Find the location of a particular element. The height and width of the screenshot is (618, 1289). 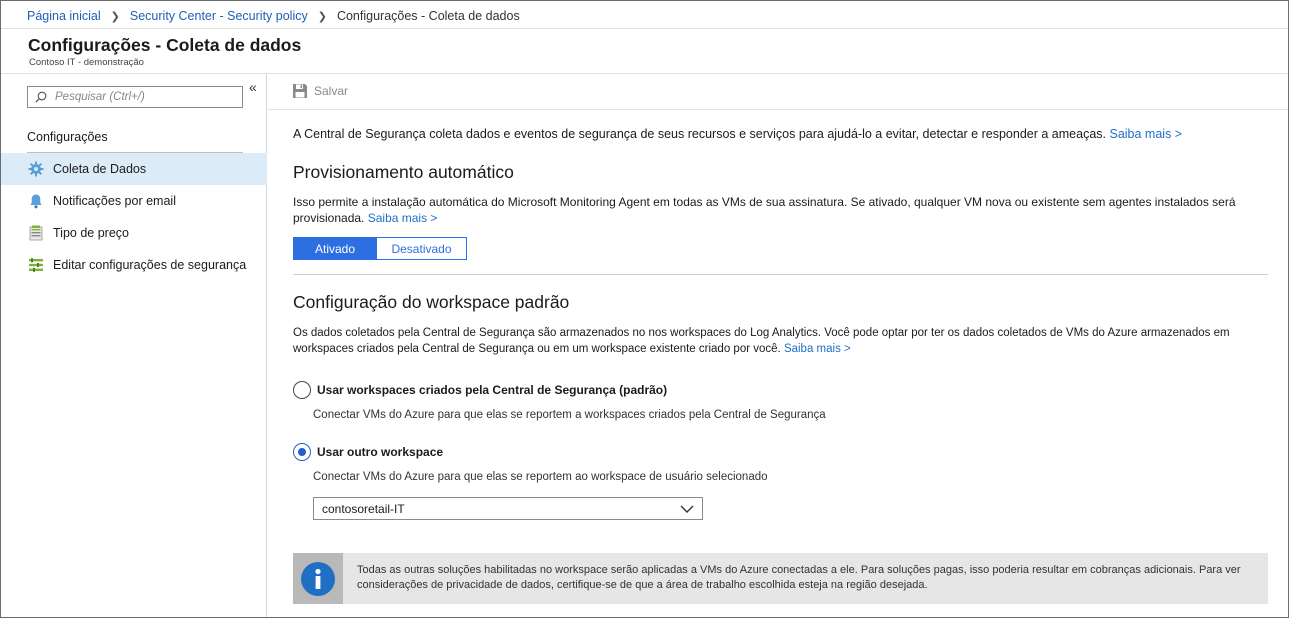

save-button: Salvar is located at coordinates (320, 91).